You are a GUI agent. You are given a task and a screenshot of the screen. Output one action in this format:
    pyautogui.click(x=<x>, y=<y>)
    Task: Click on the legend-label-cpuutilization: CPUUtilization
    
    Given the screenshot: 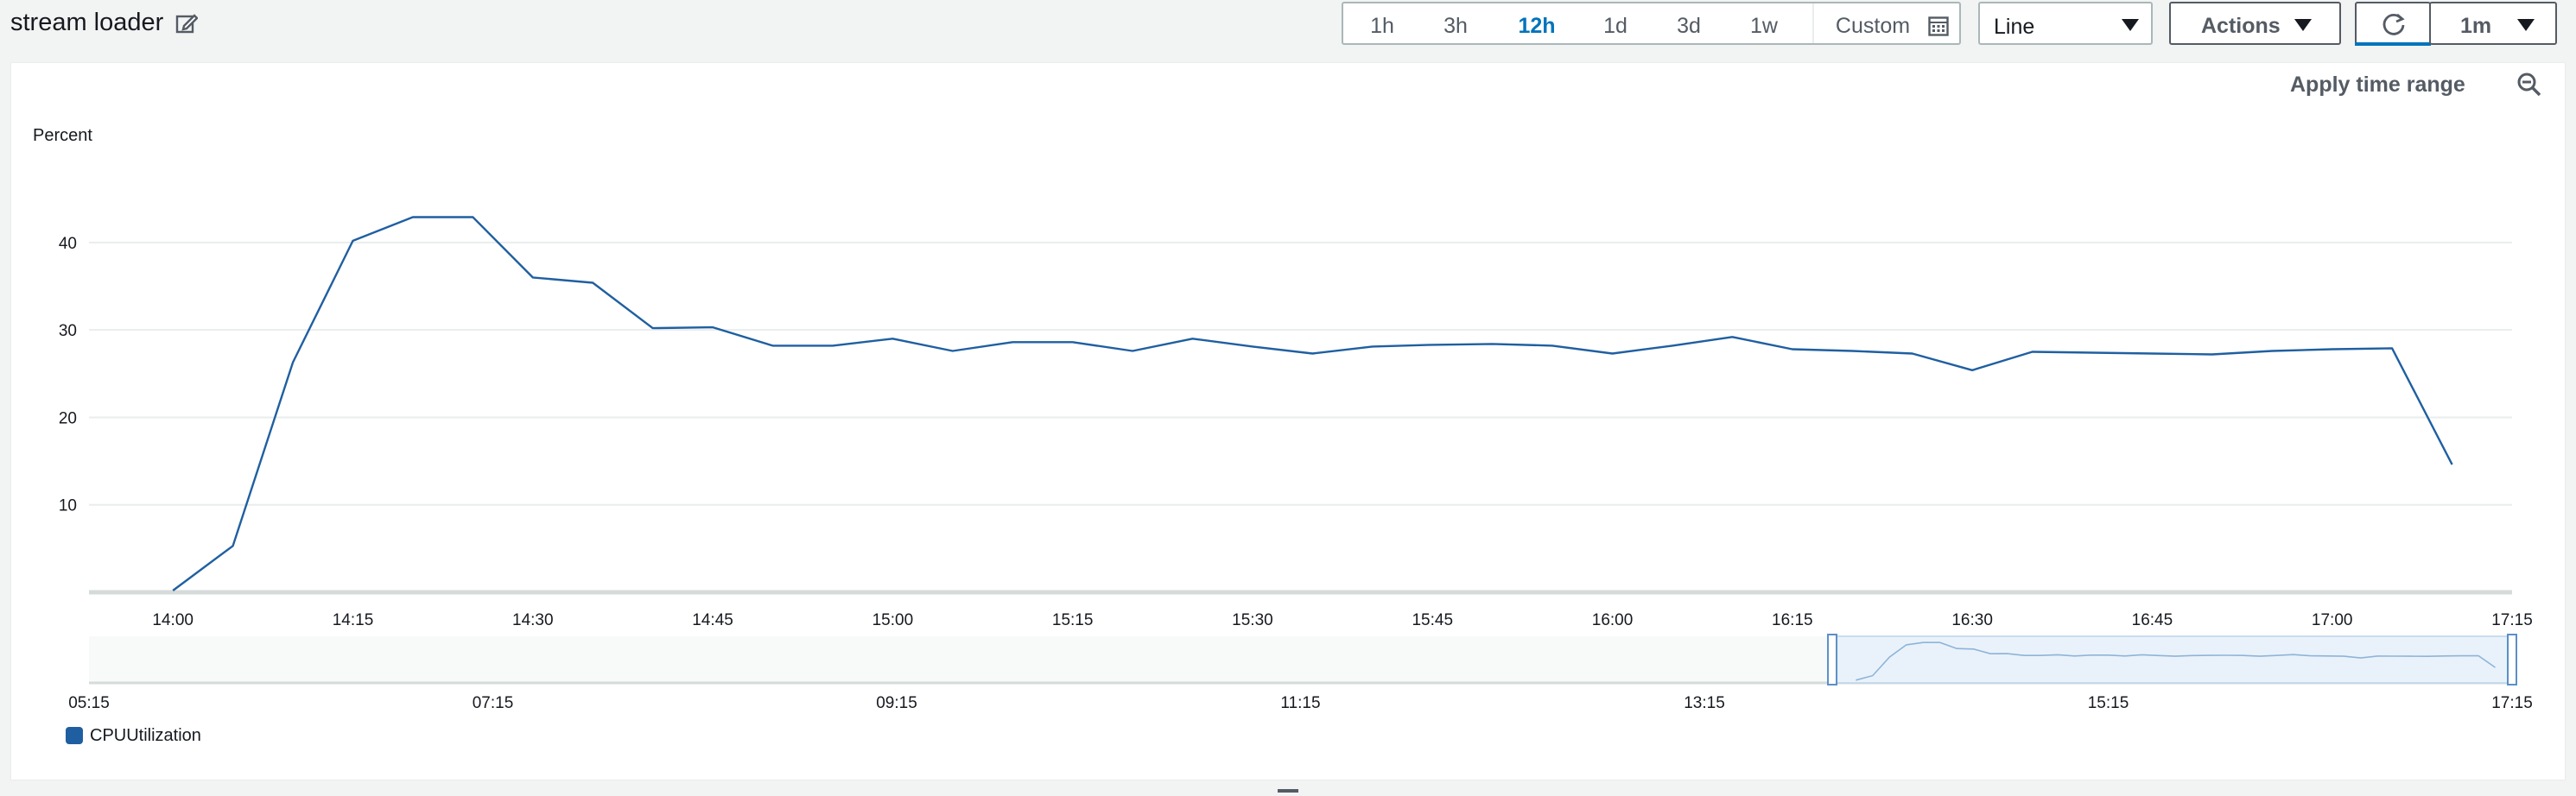 What is the action you would take?
    pyautogui.click(x=145, y=736)
    